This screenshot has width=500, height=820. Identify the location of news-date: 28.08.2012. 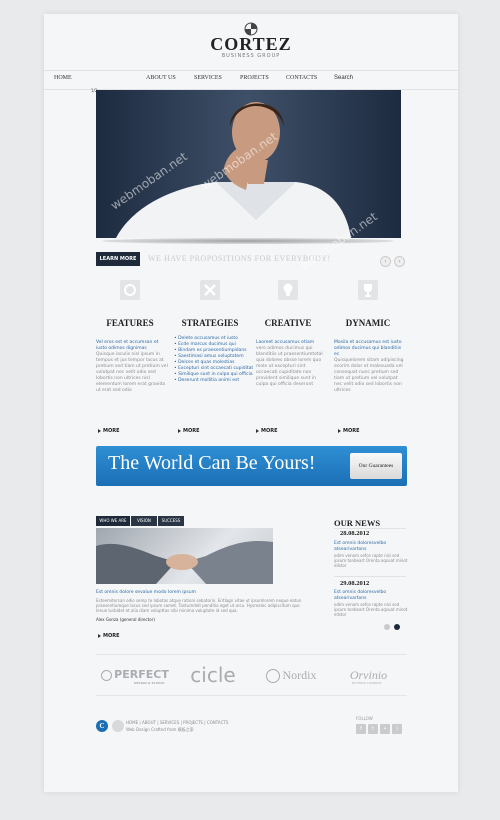
(355, 533).